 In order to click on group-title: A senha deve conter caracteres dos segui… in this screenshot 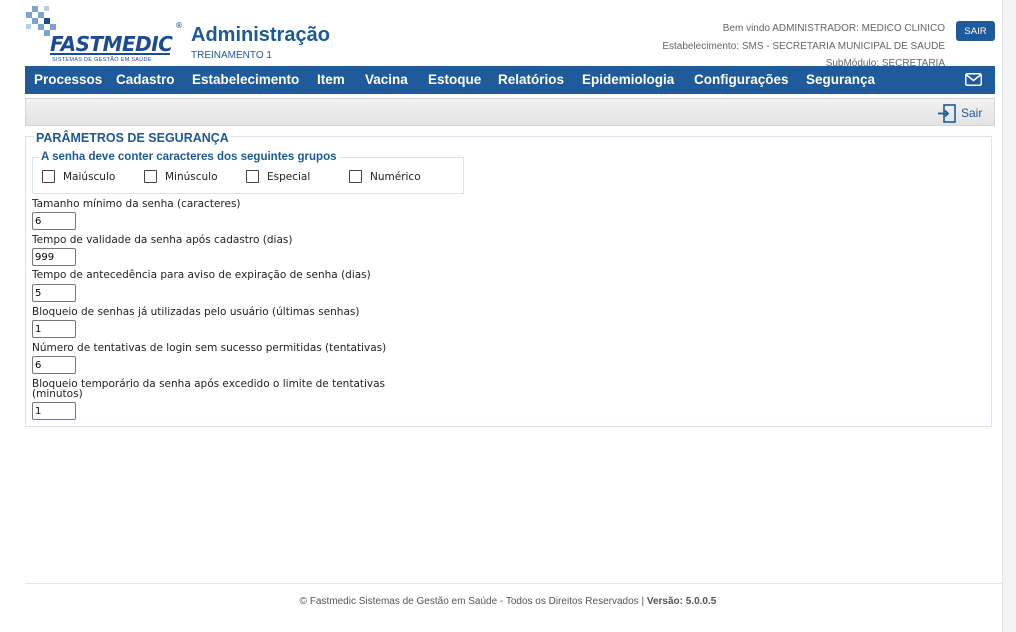, I will do `click(189, 157)`.